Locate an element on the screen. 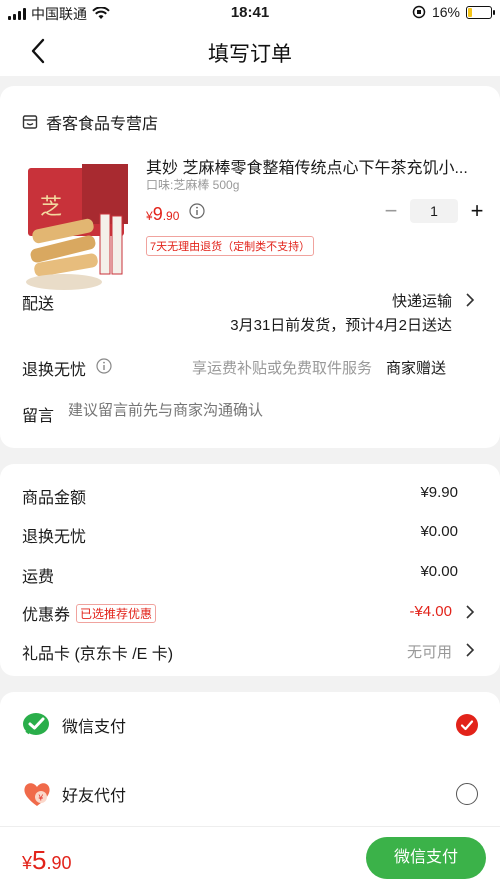 This screenshot has height=888, width=500. wechat-icon is located at coordinates (36, 724).